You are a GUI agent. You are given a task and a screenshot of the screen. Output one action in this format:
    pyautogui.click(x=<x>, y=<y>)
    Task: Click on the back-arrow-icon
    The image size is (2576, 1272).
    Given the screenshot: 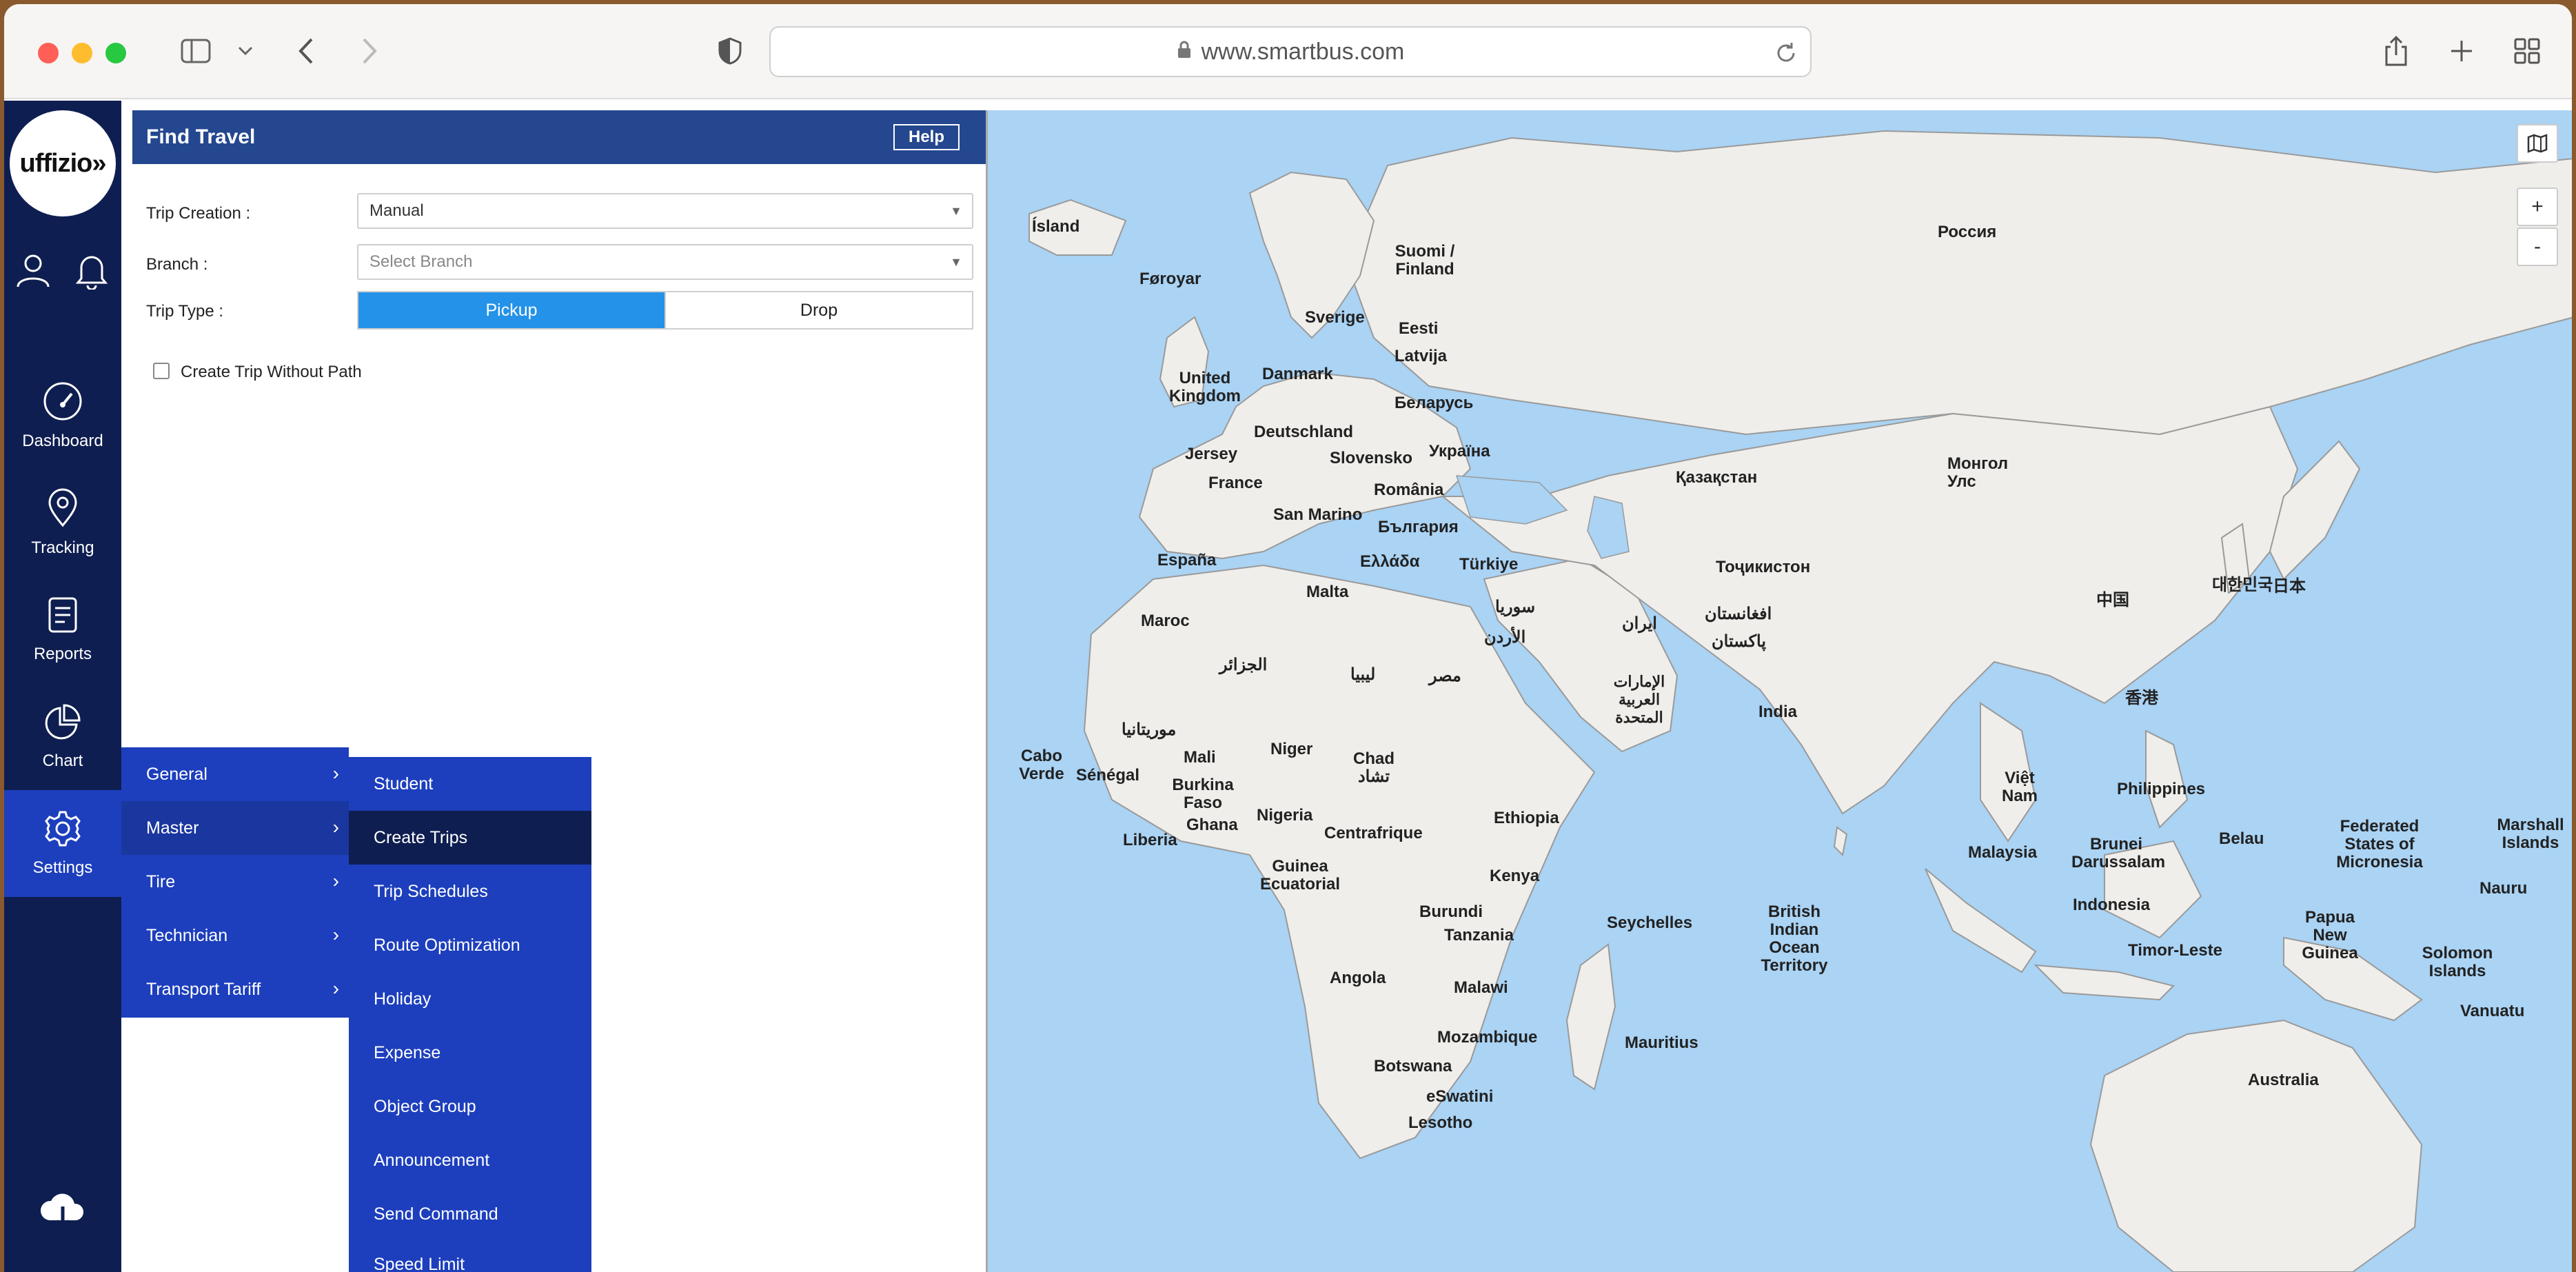 What is the action you would take?
    pyautogui.click(x=306, y=51)
    